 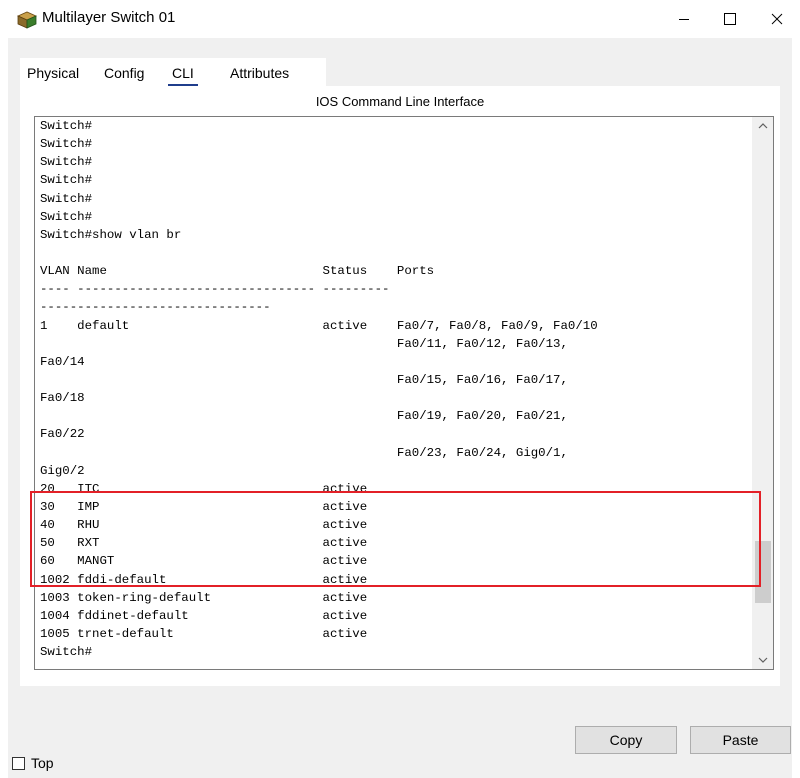 I want to click on terminal-line: Fa0/18, so click(x=62, y=398).